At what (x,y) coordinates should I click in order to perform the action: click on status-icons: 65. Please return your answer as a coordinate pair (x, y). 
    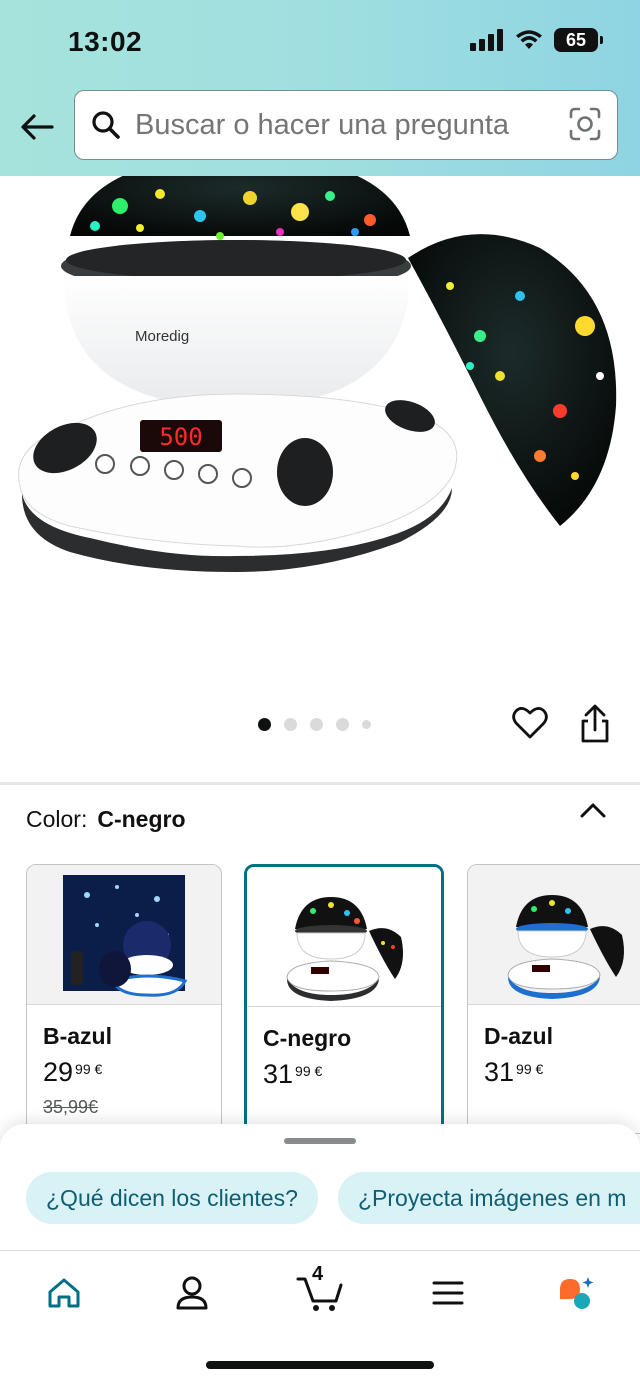
    Looking at the image, I should click on (536, 40).